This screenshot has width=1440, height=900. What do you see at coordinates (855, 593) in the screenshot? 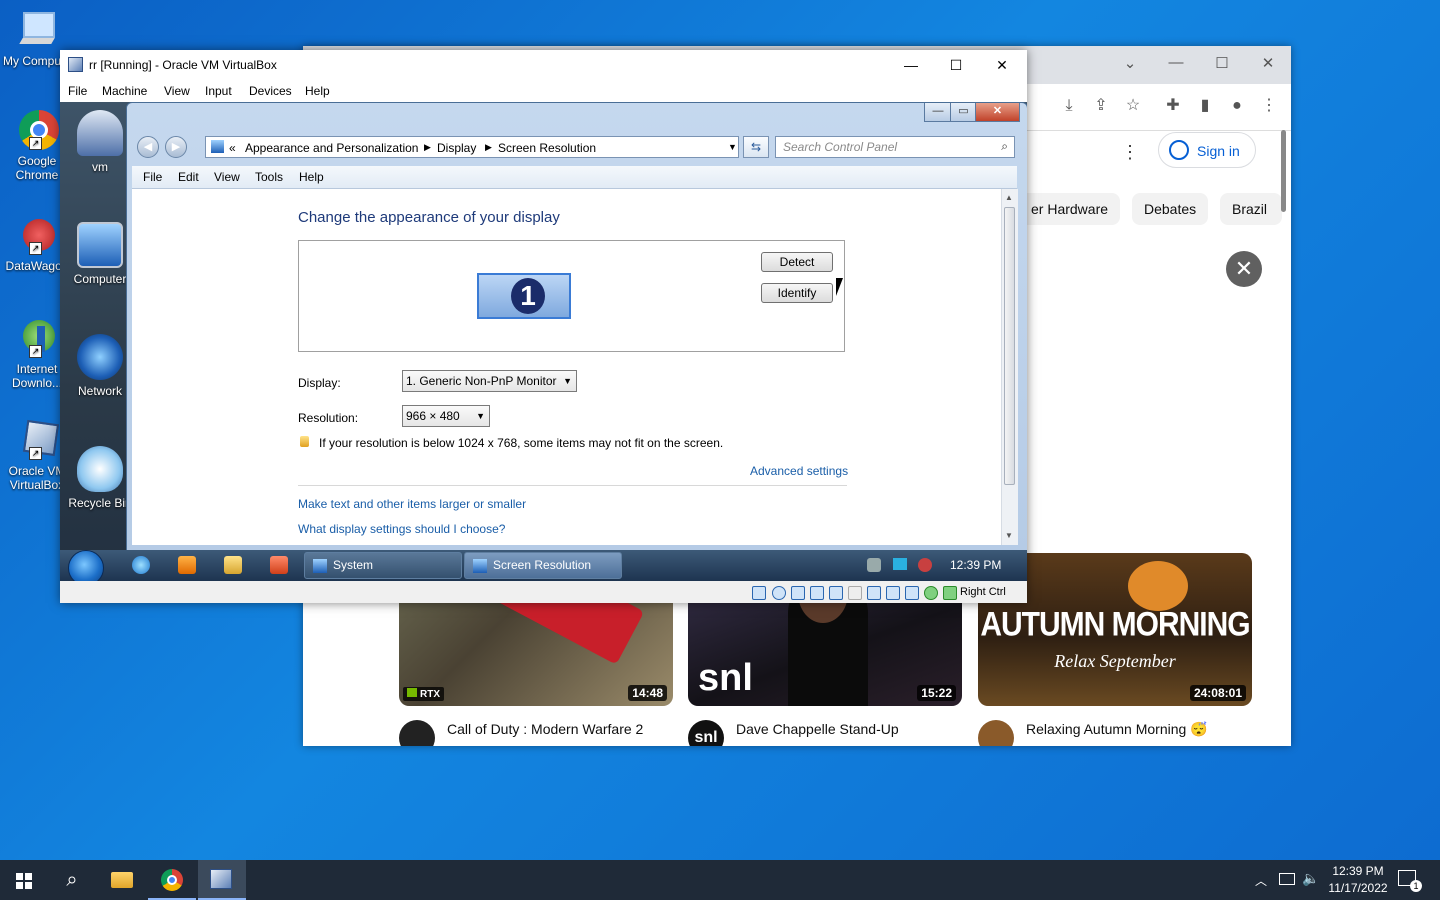
I see `shared-folders-status-icon` at bounding box center [855, 593].